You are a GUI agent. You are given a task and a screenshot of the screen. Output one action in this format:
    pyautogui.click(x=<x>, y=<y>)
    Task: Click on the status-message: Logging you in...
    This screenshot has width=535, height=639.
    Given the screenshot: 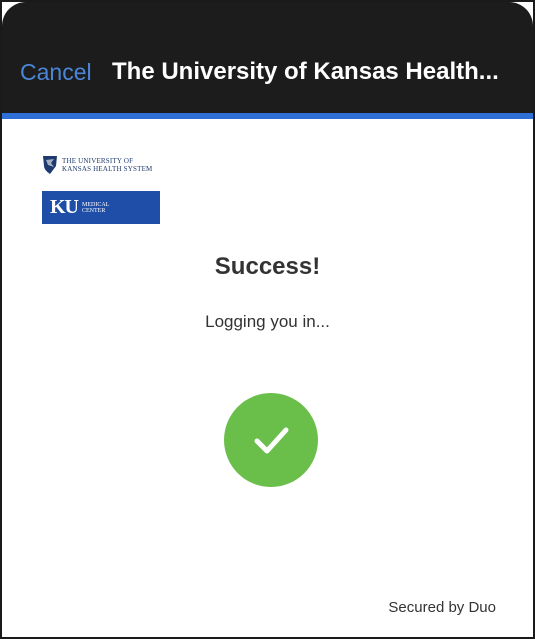 What is the action you would take?
    pyautogui.click(x=267, y=321)
    